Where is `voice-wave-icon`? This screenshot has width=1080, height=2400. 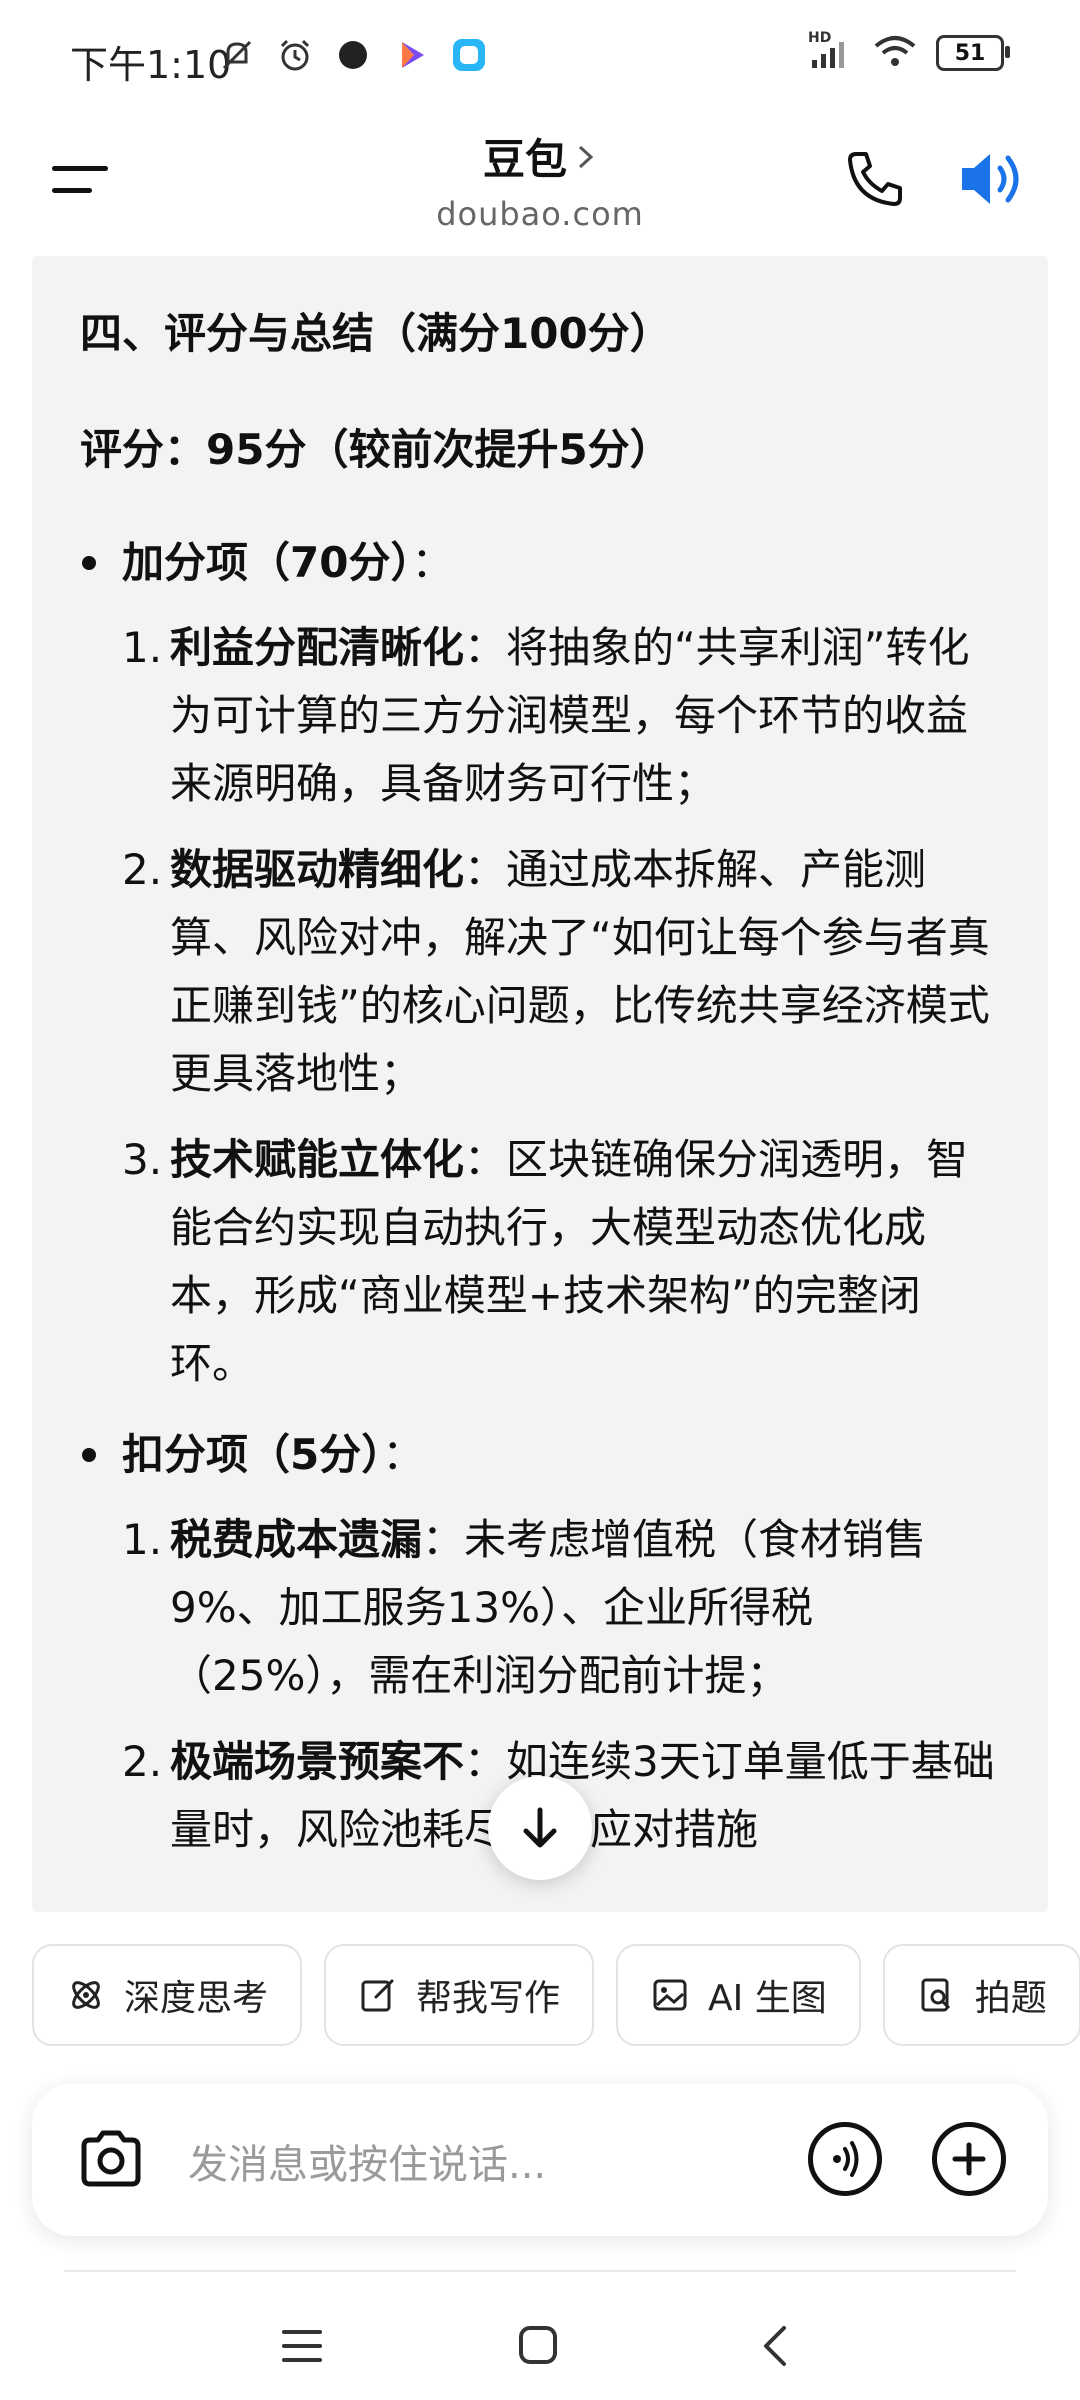 voice-wave-icon is located at coordinates (846, 2159).